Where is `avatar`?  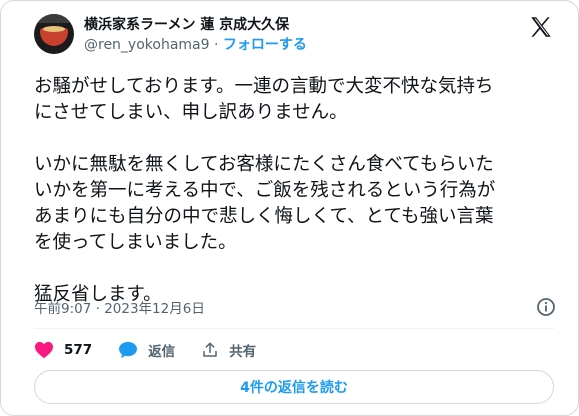 avatar is located at coordinates (54, 34).